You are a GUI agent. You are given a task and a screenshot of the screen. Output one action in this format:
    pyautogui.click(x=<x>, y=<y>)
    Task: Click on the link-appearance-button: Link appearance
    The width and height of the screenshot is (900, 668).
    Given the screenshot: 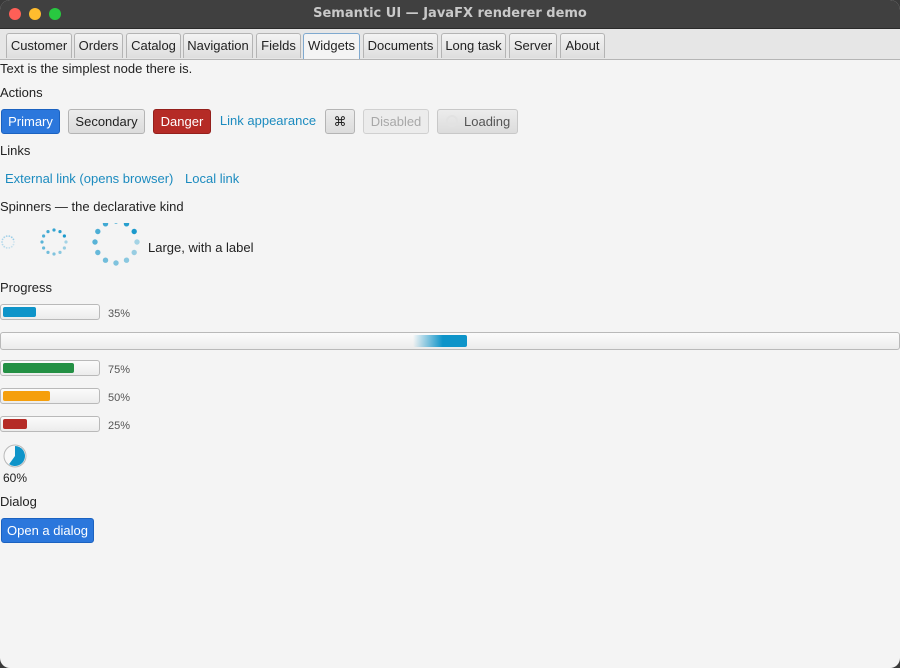 What is the action you would take?
    pyautogui.click(x=268, y=121)
    